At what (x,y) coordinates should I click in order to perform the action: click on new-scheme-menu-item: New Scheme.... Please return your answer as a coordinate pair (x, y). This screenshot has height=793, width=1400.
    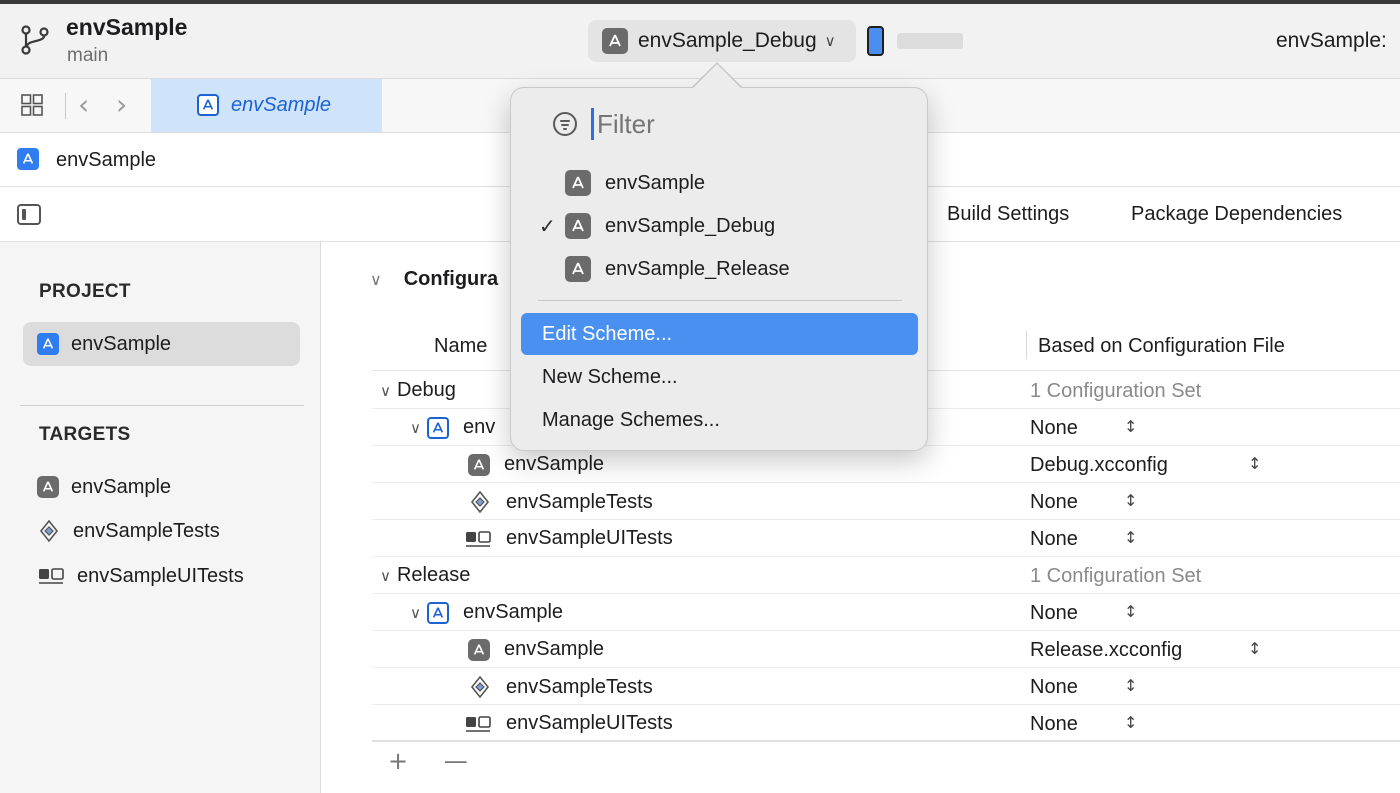
    Looking at the image, I should click on (719, 377).